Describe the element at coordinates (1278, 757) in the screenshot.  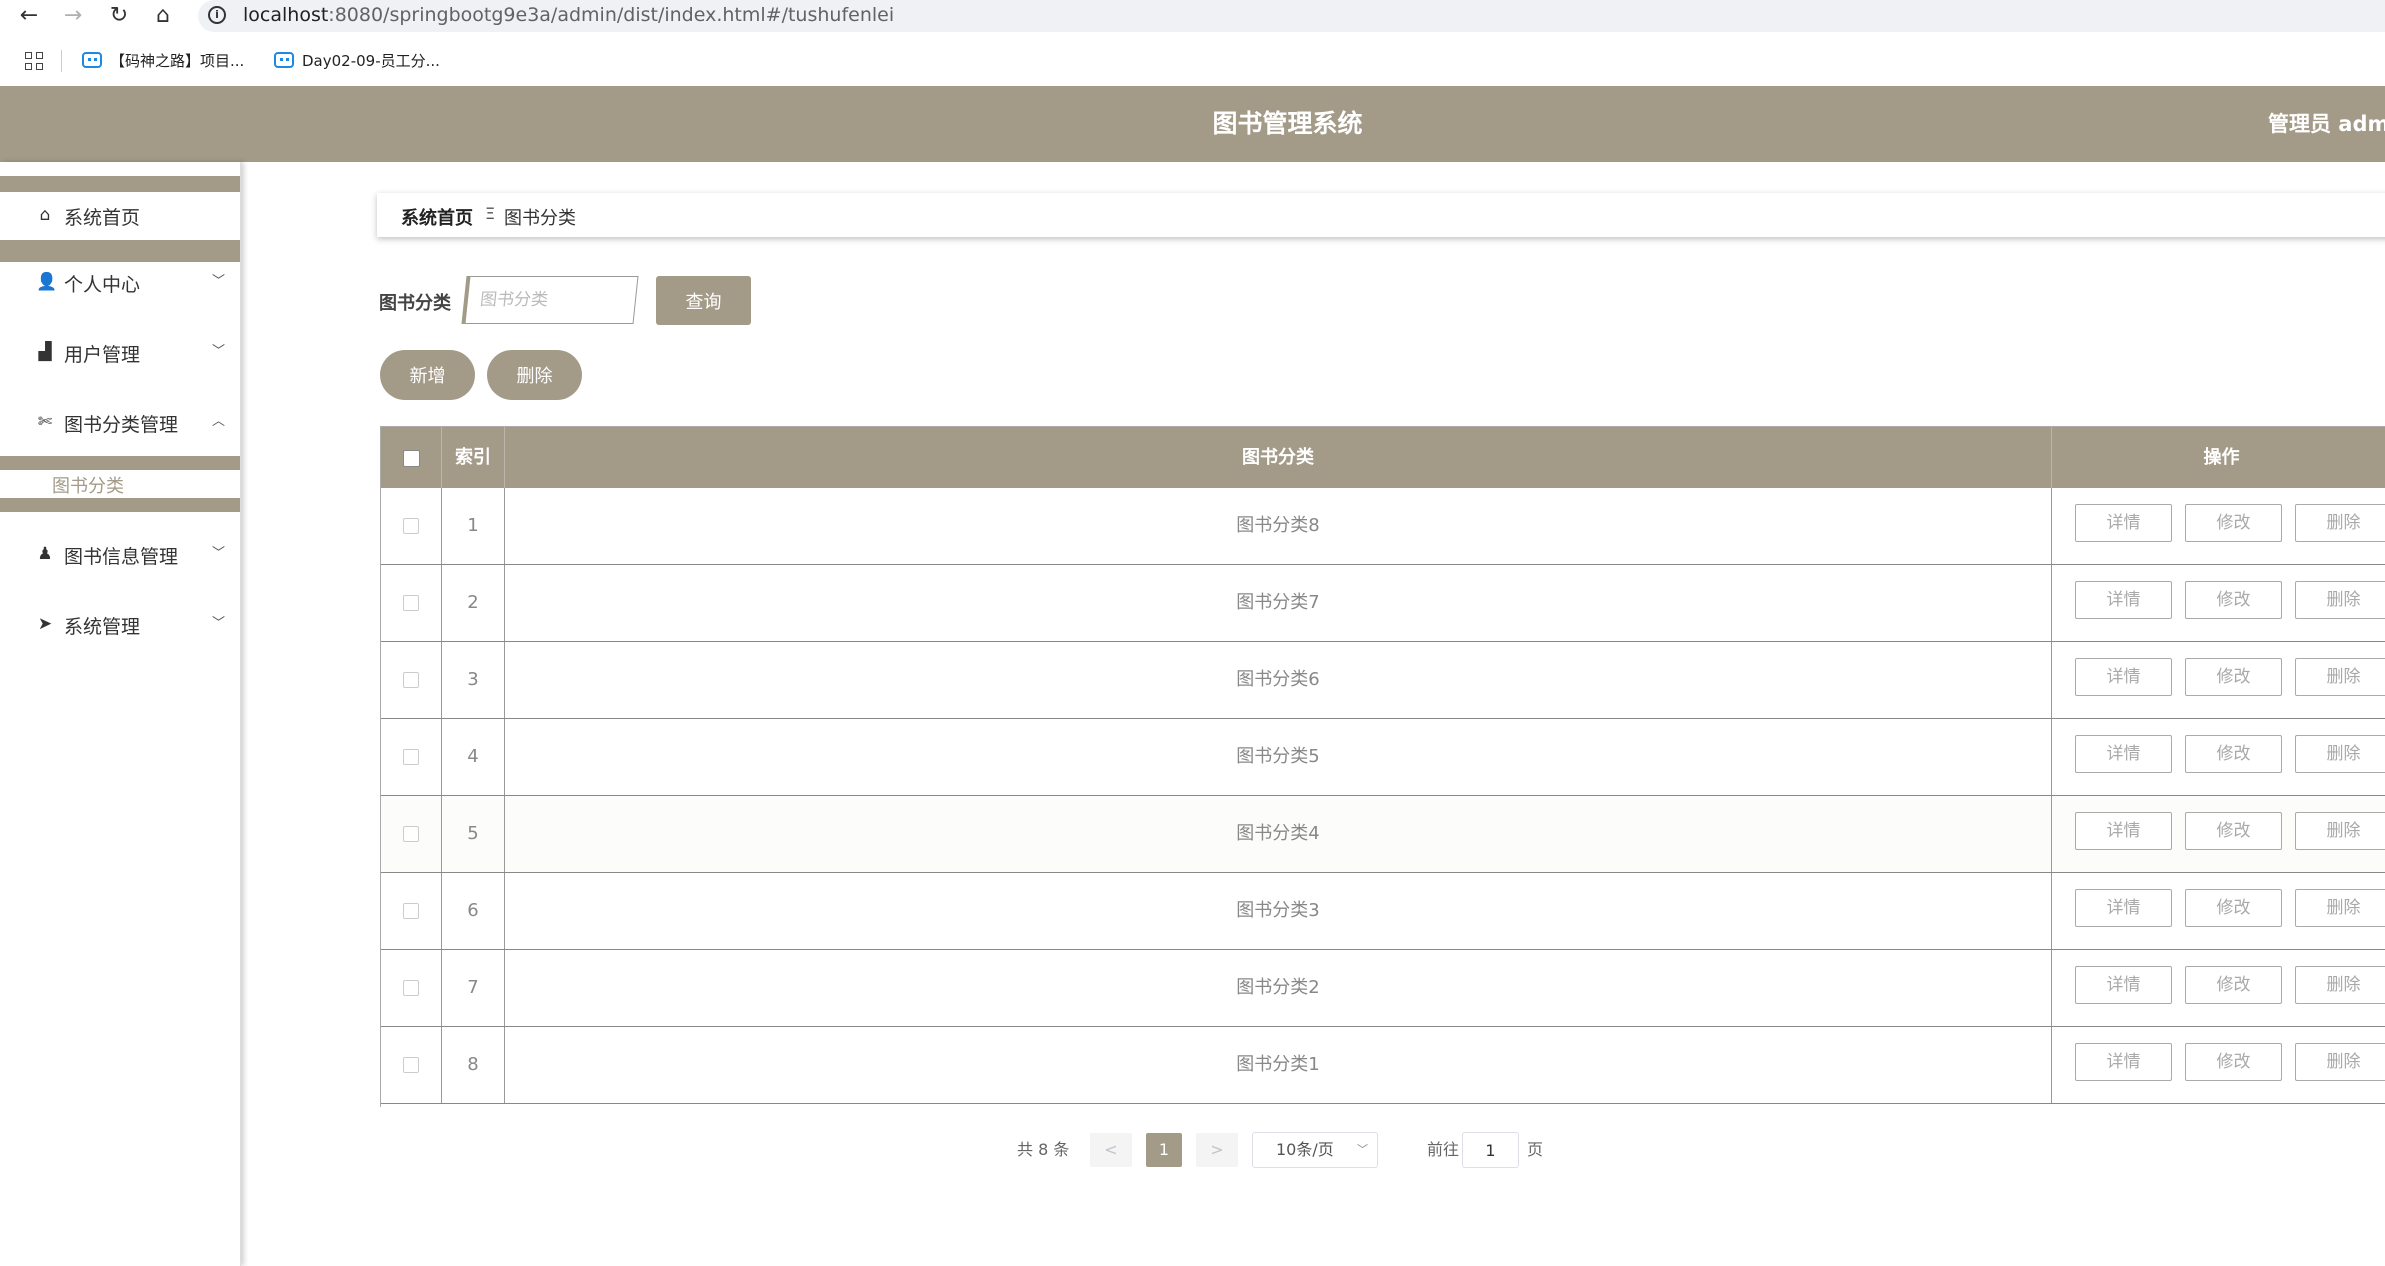
I see `row-category: 图书分类5` at that location.